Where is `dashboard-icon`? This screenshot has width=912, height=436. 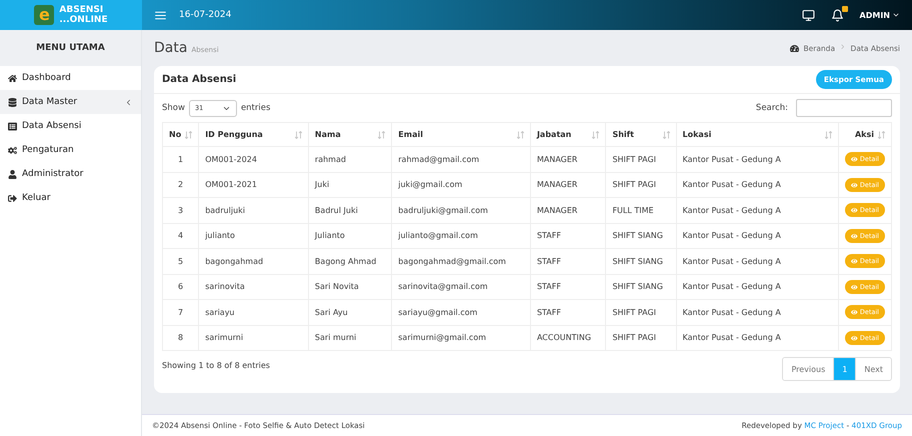
dashboard-icon is located at coordinates (795, 48).